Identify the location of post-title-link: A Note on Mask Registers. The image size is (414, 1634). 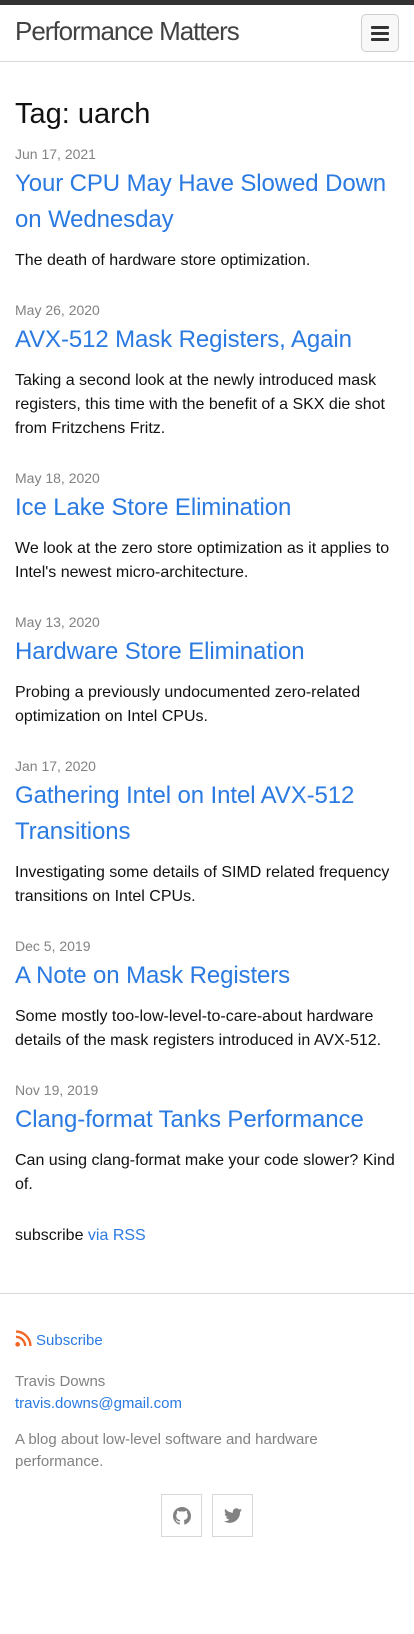
(207, 976).